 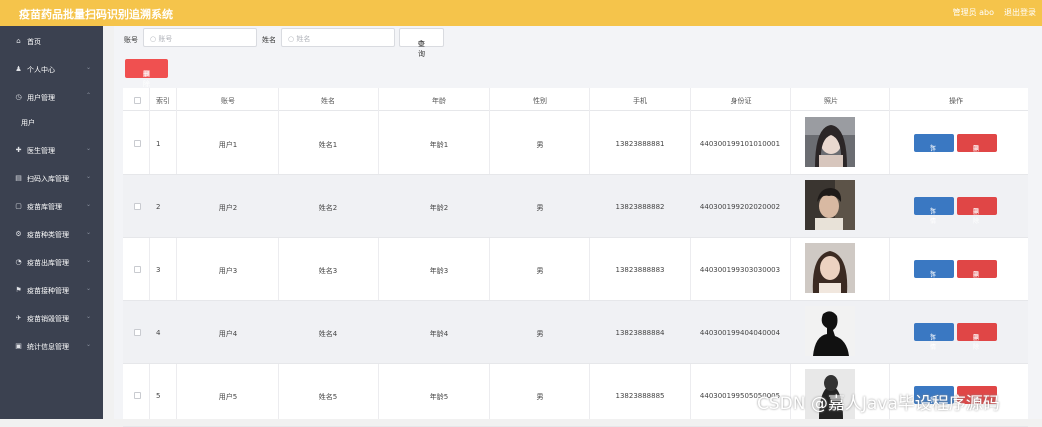 What do you see at coordinates (48, 319) in the screenshot?
I see `sidebar-item-label: 疫苗销毁管理` at bounding box center [48, 319].